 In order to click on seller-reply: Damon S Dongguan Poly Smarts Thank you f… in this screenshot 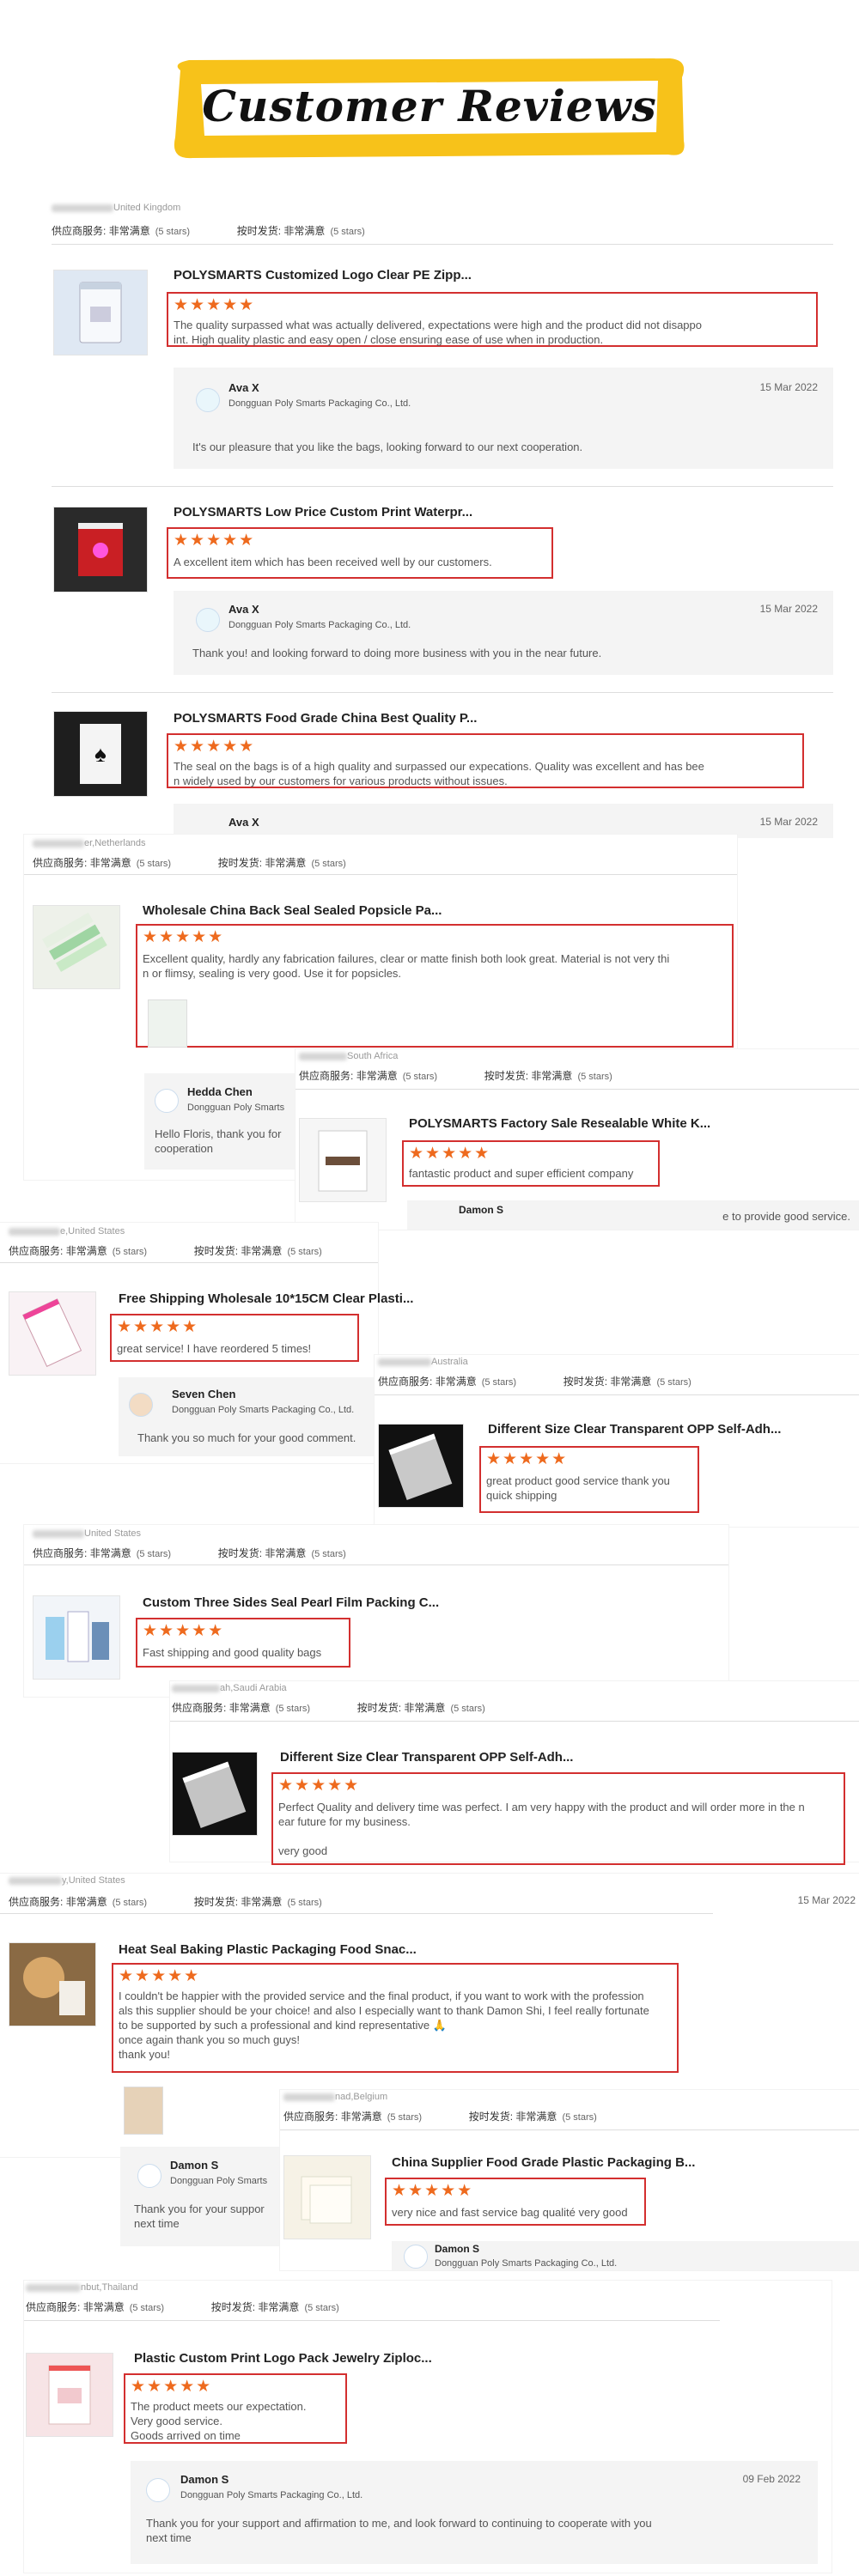, I will do `click(206, 2196)`.